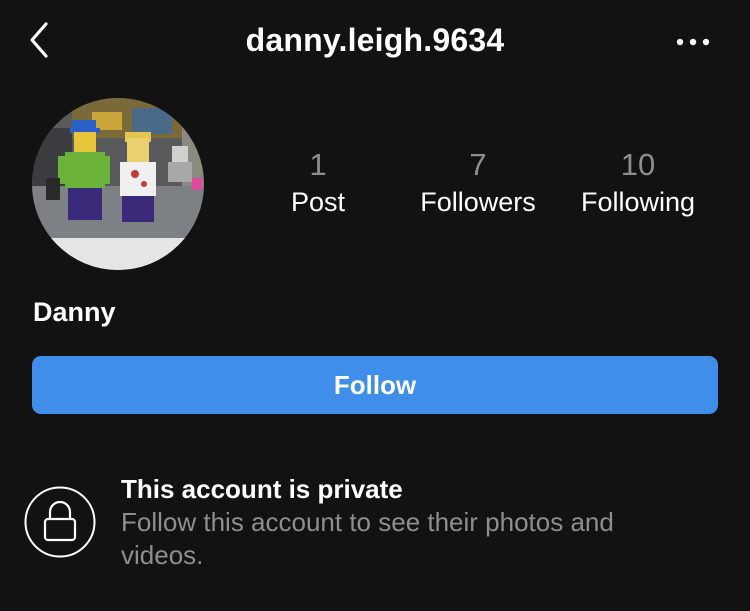 This screenshot has height=611, width=750. What do you see at coordinates (375, 385) in the screenshot?
I see `follow-button: Follow` at bounding box center [375, 385].